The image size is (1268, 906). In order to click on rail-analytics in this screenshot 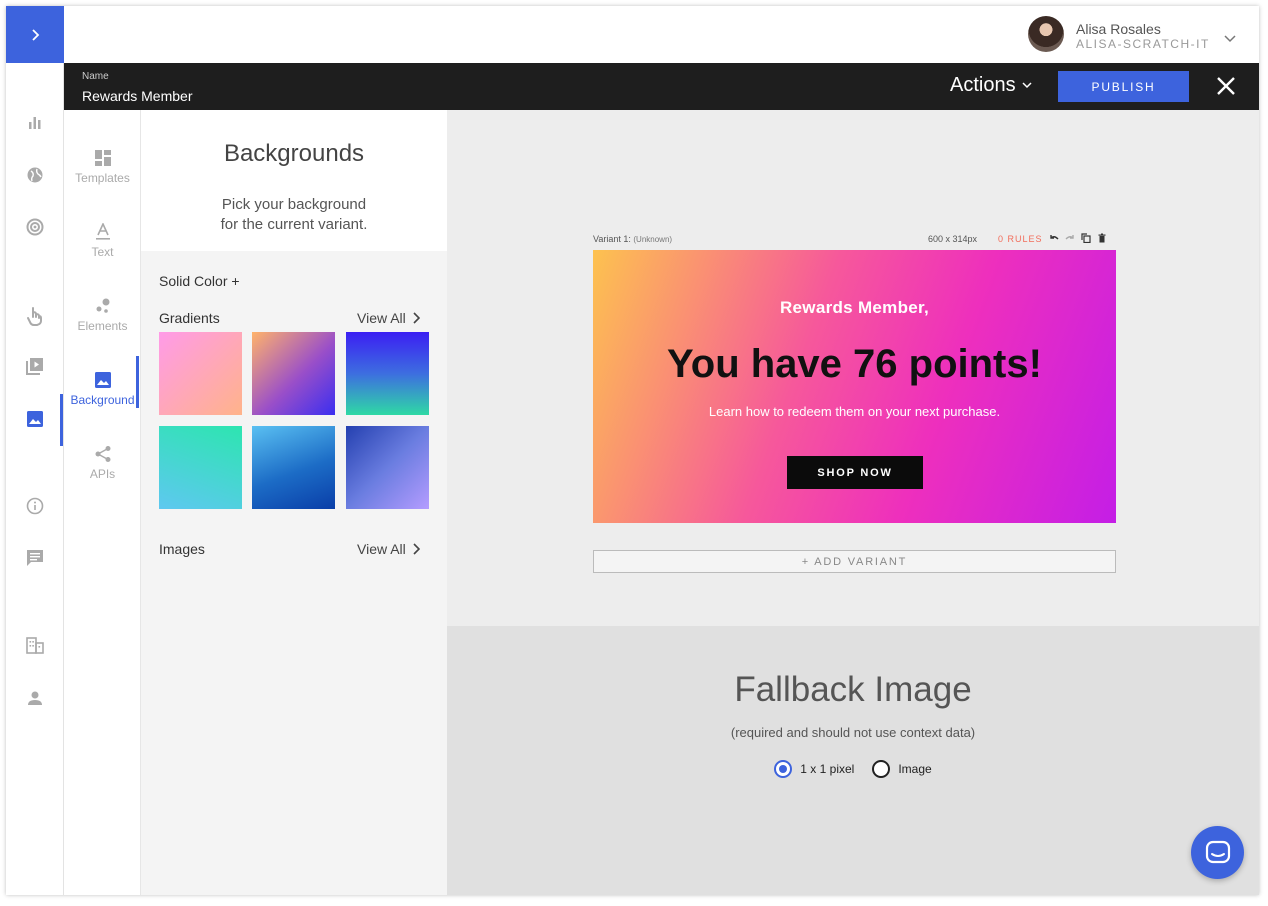, I will do `click(35, 123)`.